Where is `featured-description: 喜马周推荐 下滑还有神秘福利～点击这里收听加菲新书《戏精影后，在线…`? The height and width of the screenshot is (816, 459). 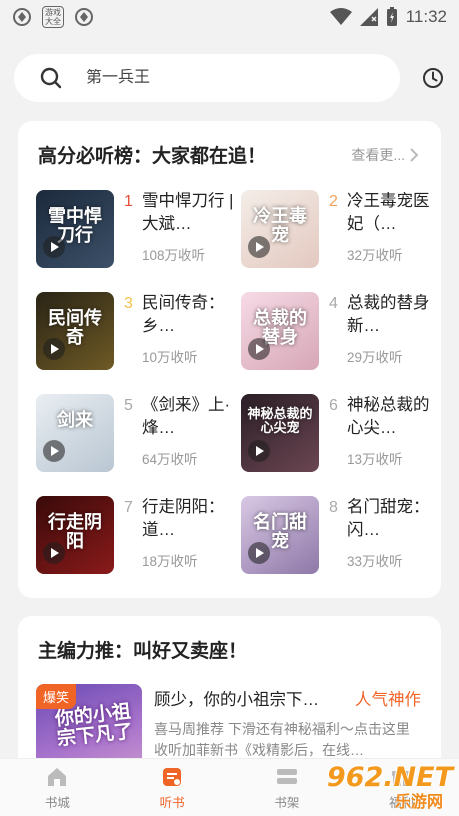 featured-description: 喜马周推荐 下滑还有神秘福利～点击这里收听加菲新书《戏精影后，在线… is located at coordinates (282, 739).